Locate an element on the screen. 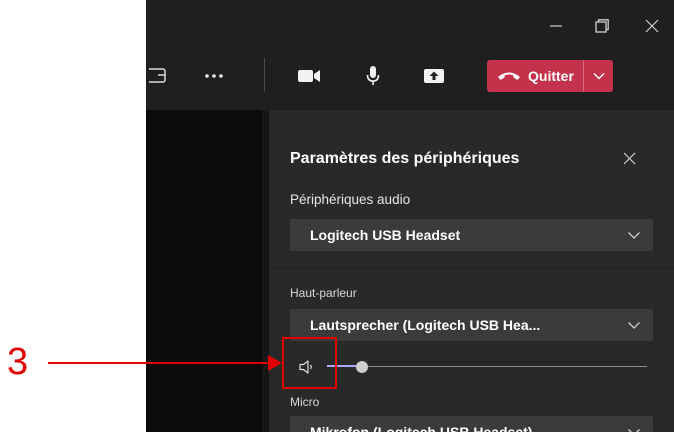  restore-button is located at coordinates (602, 26).